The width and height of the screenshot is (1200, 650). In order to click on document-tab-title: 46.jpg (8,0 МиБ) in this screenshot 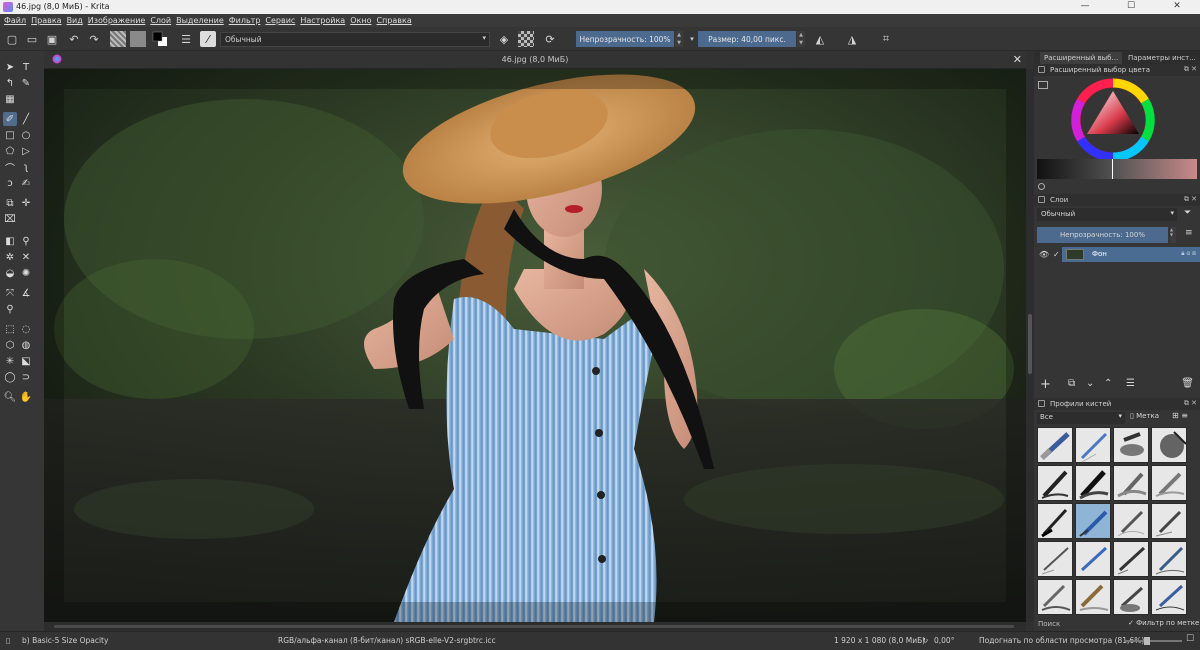, I will do `click(535, 59)`.